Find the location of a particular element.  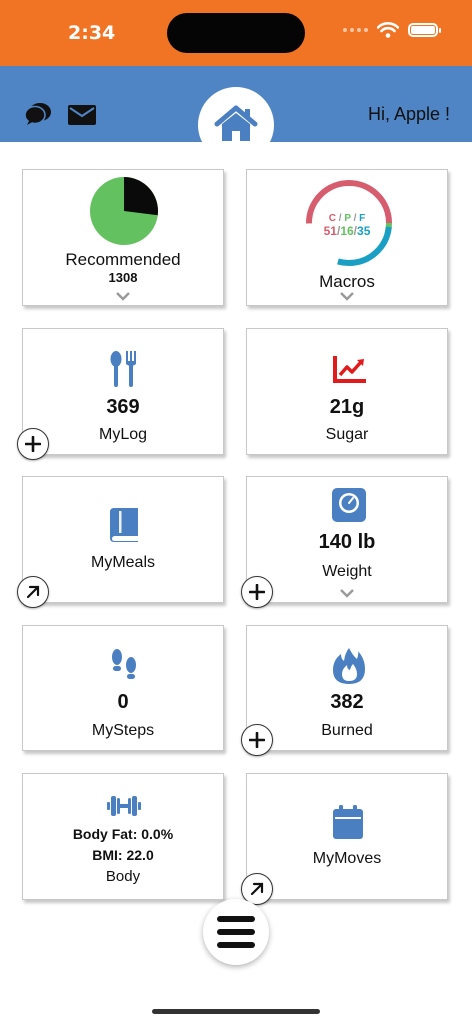

macros-values: 51/16/35 is located at coordinates (347, 231).